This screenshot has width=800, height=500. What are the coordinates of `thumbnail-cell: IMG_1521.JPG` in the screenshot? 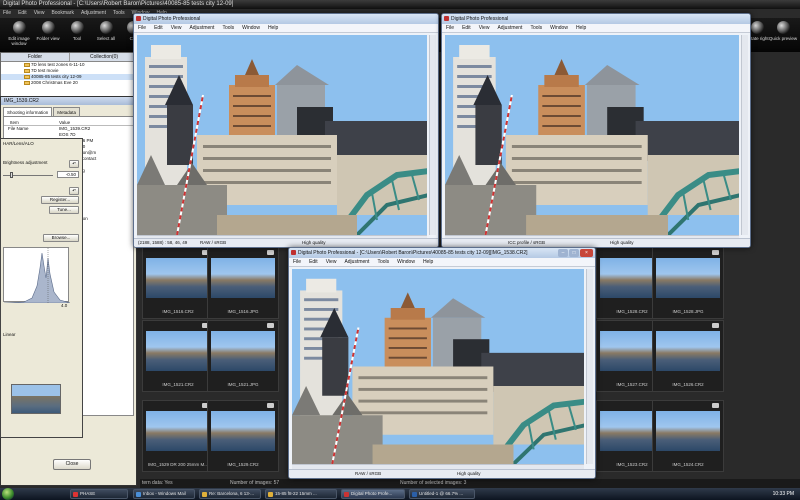 It's located at (243, 356).